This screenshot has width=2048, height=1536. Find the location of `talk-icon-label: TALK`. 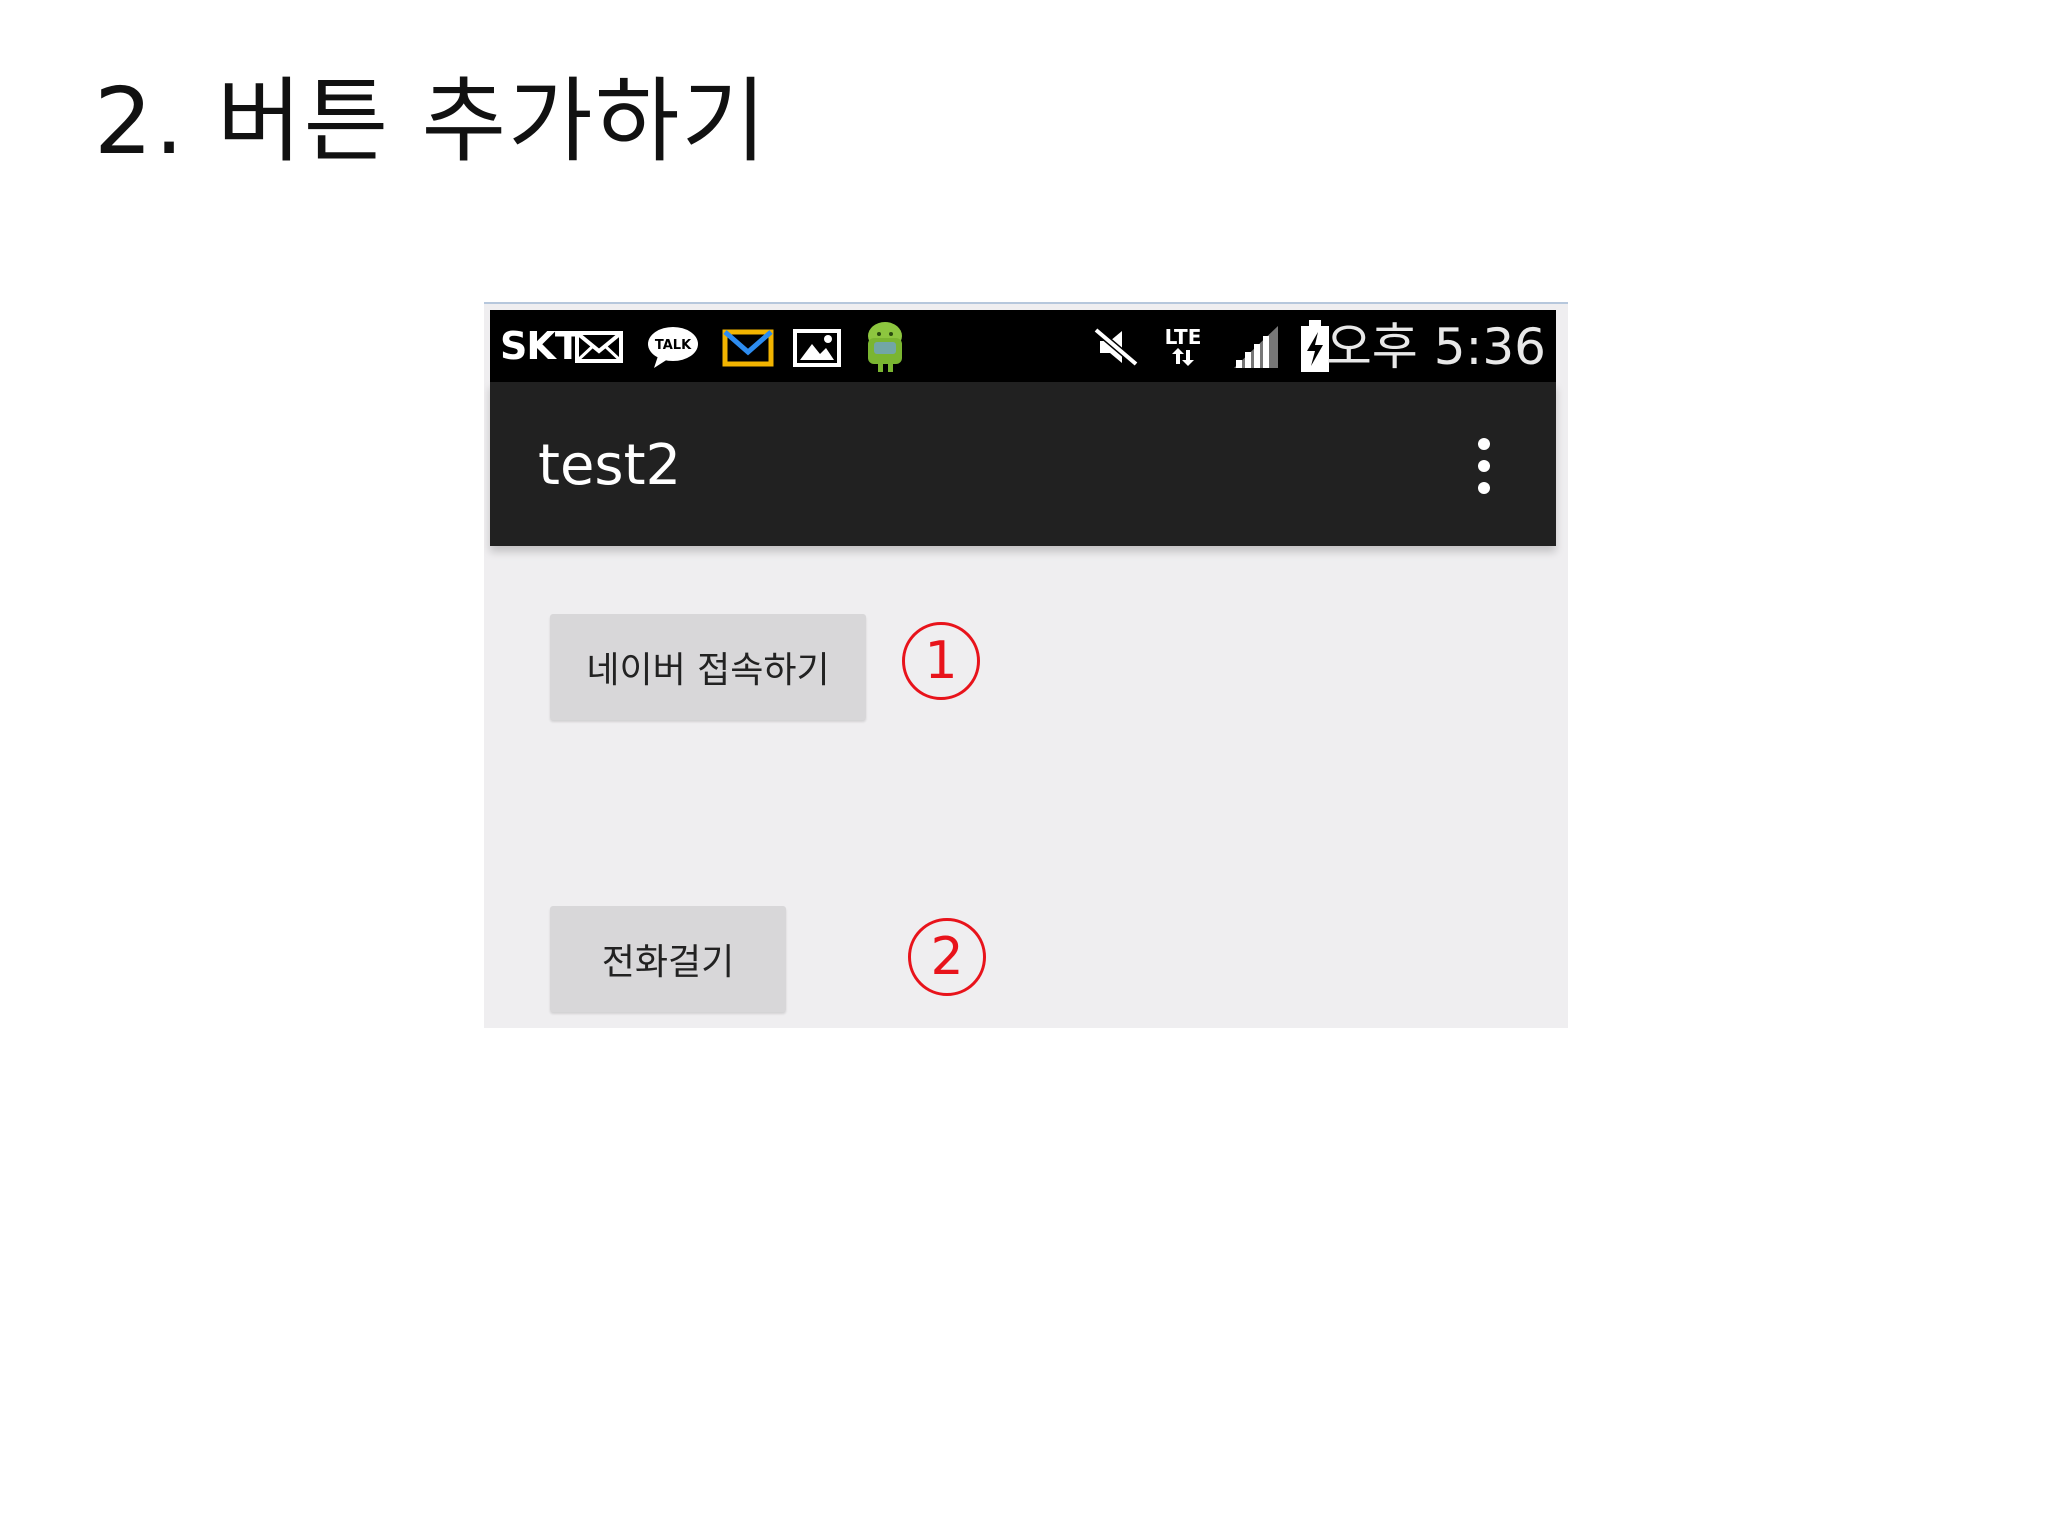

talk-icon-label: TALK is located at coordinates (673, 345).